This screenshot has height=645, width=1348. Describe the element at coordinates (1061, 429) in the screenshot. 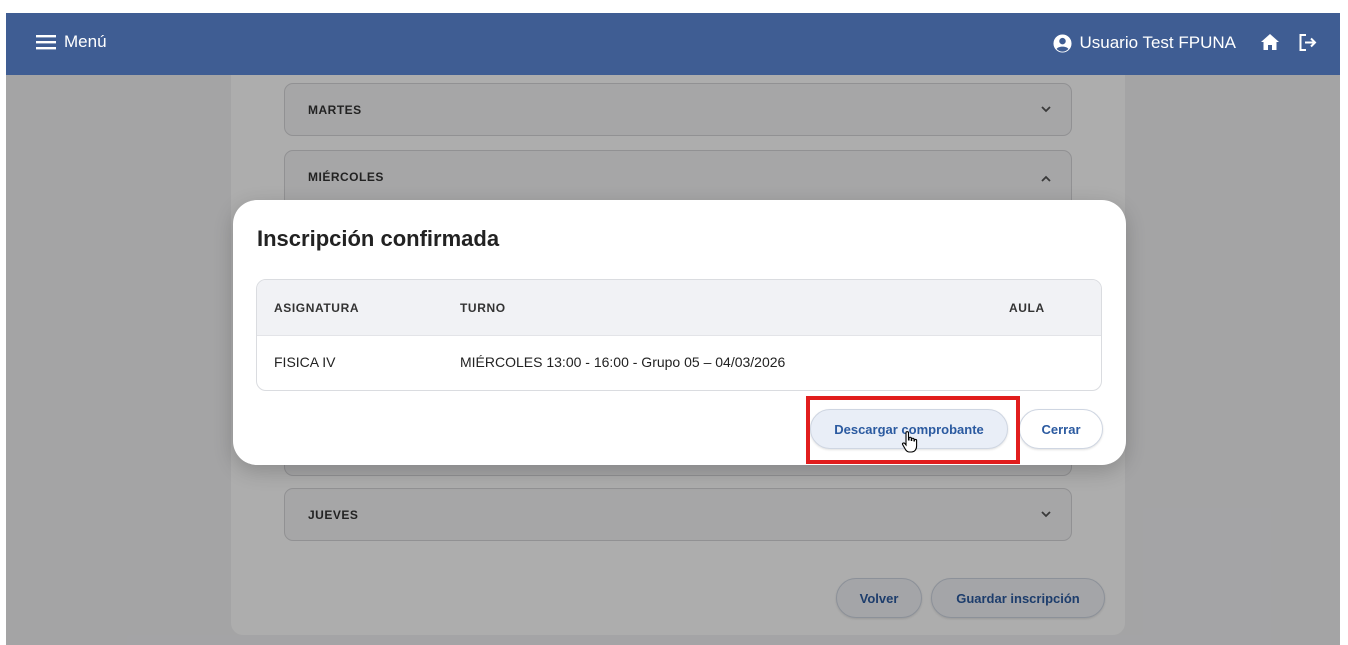

I see `close-button: Cerrar` at that location.